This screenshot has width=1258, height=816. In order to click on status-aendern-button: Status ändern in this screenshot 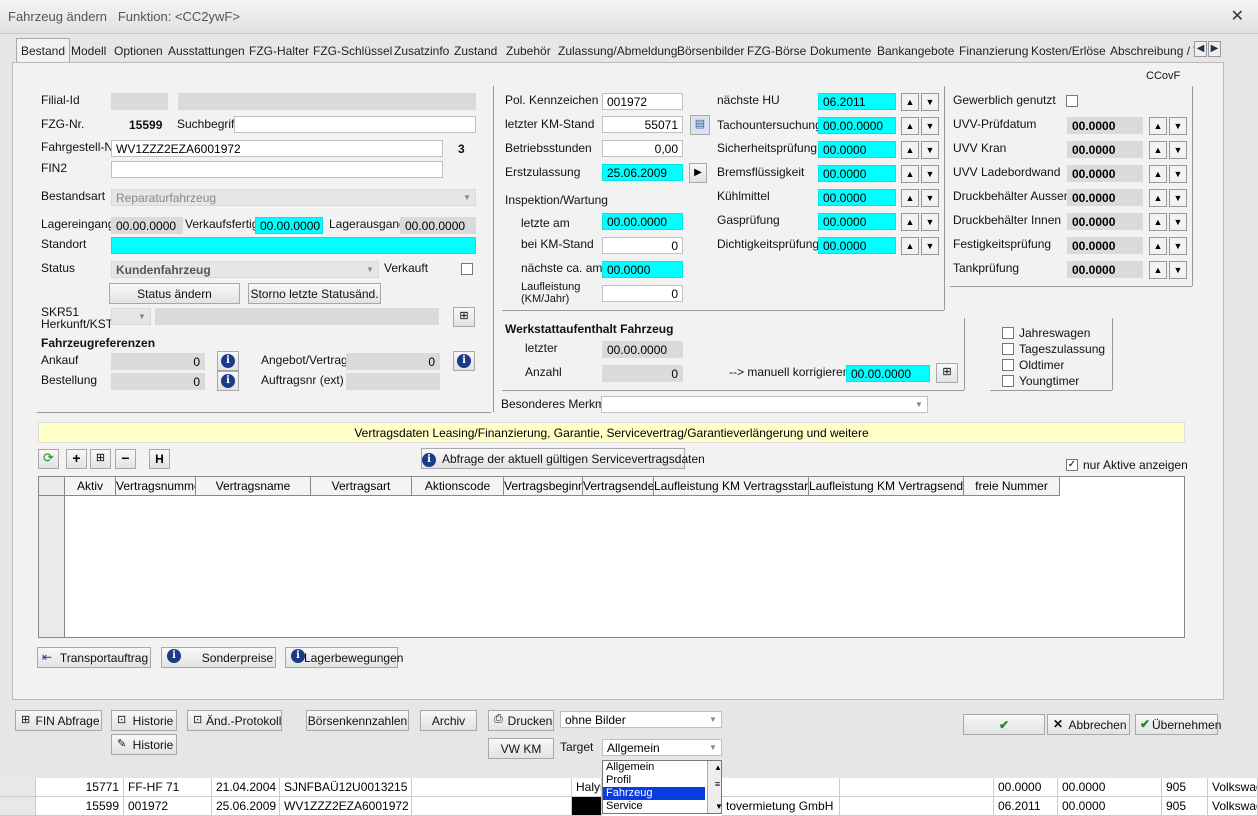, I will do `click(174, 293)`.